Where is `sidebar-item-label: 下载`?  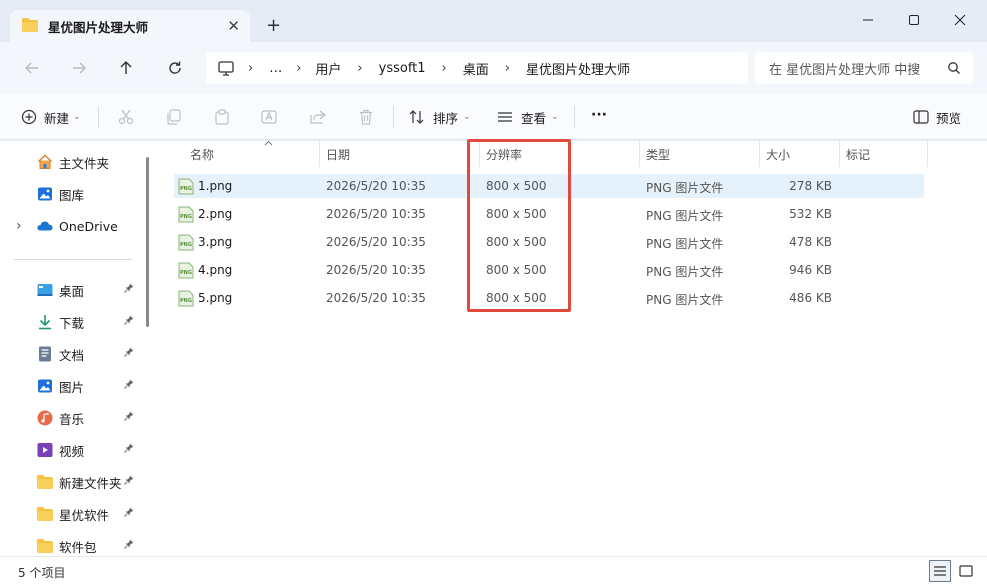 sidebar-item-label: 下载 is located at coordinates (72, 323).